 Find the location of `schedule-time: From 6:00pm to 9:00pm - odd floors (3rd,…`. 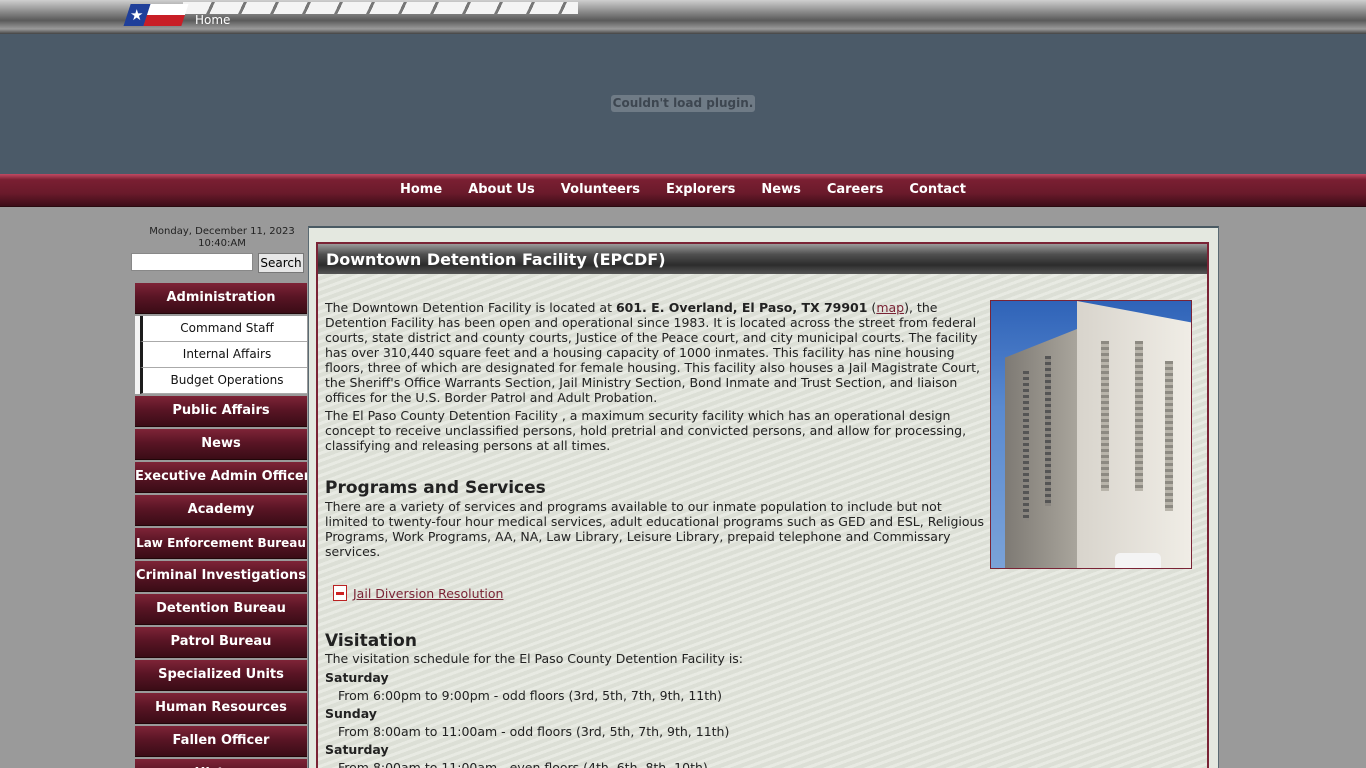

schedule-time: From 6:00pm to 9:00pm - odd floors (3rd,… is located at coordinates (530, 695).